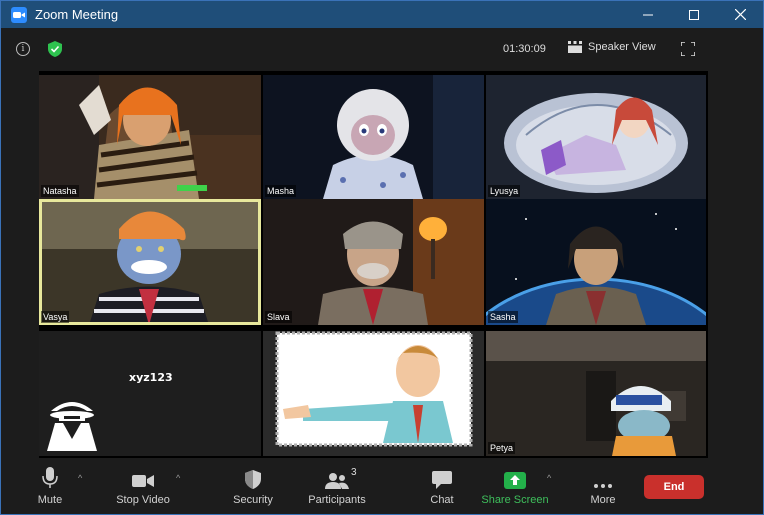  I want to click on video-camera-icon, so click(143, 481).